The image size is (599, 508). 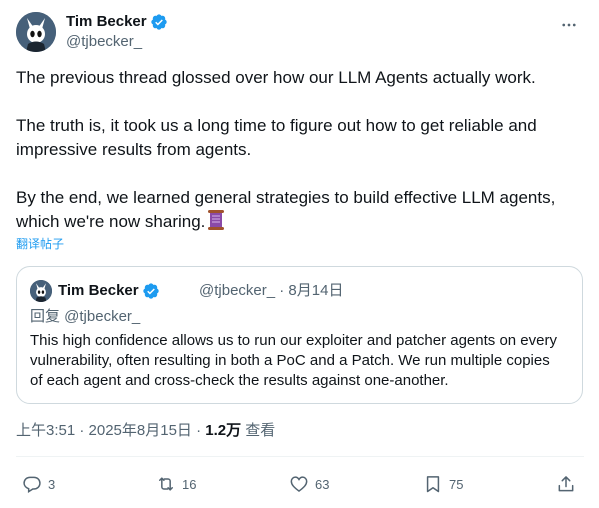 I want to click on heart-icon, so click(x=299, y=484).